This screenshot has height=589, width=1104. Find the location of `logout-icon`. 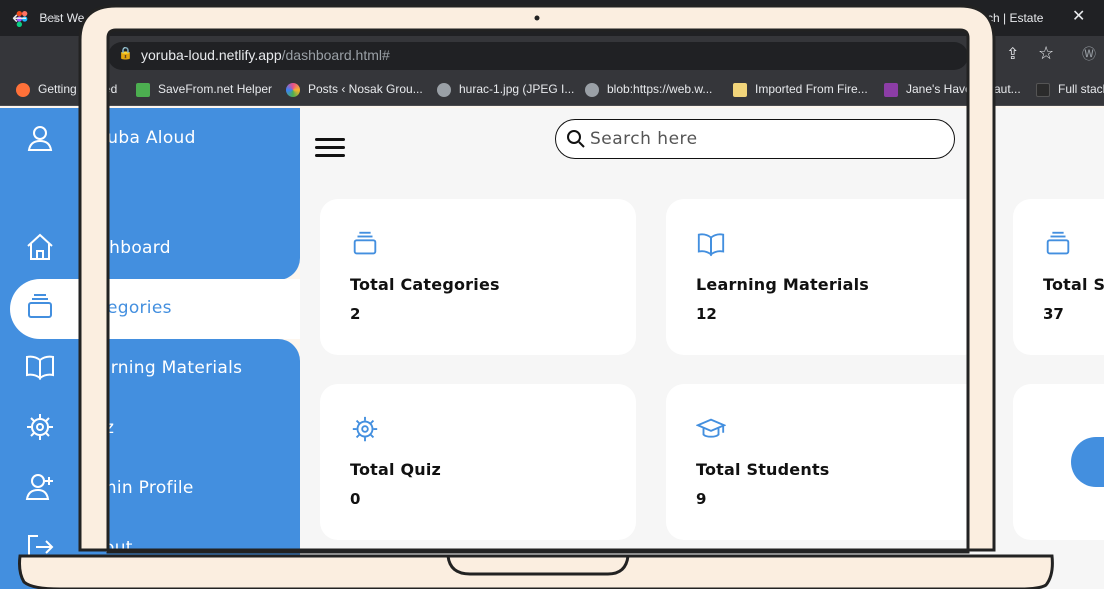

logout-icon is located at coordinates (40, 547).